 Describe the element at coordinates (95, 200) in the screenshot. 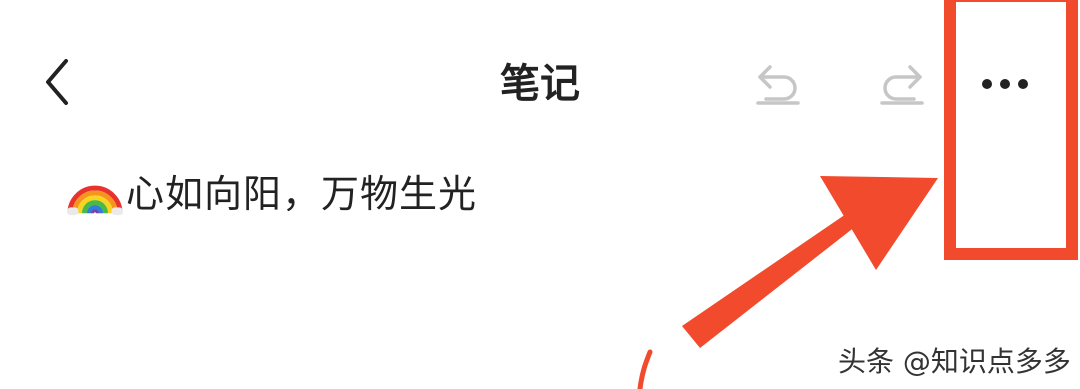

I see `rainbow-icon` at that location.